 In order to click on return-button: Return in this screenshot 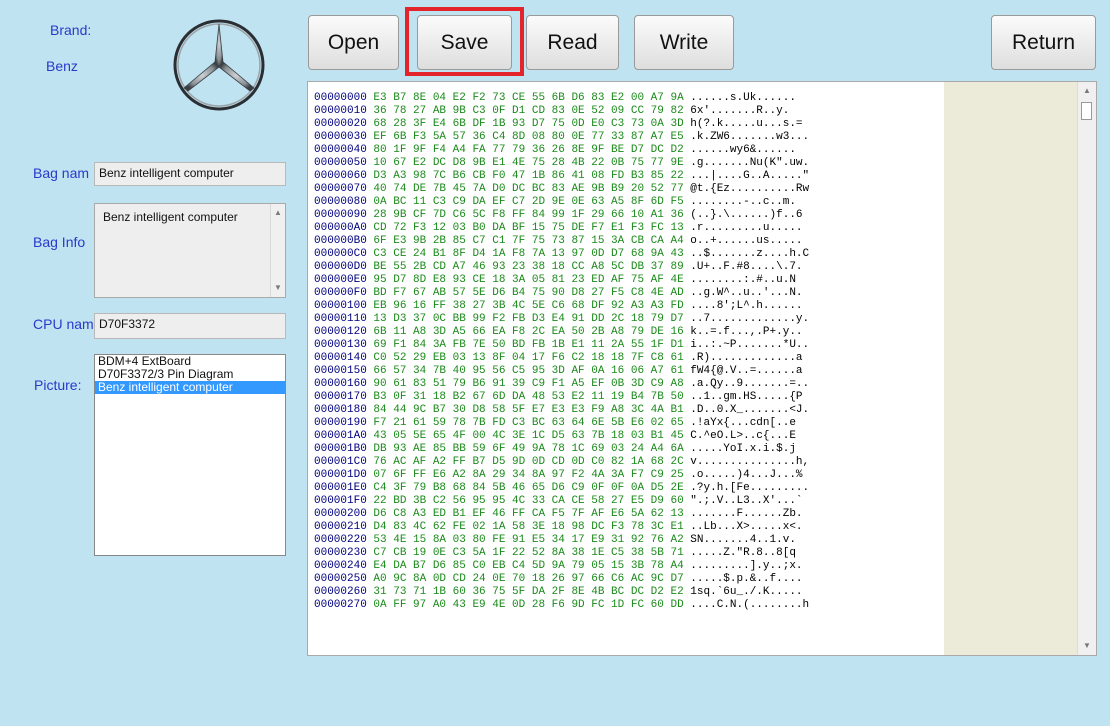, I will do `click(1043, 42)`.